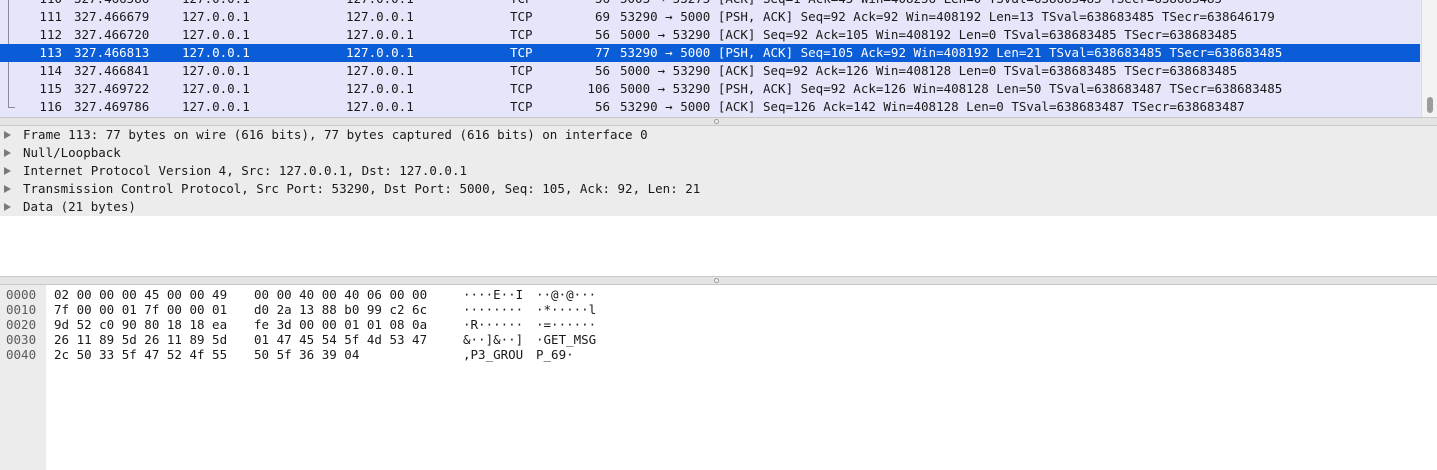 The image size is (1437, 470). What do you see at coordinates (718, 153) in the screenshot?
I see `detail-tree-item: Null/Loopback` at bounding box center [718, 153].